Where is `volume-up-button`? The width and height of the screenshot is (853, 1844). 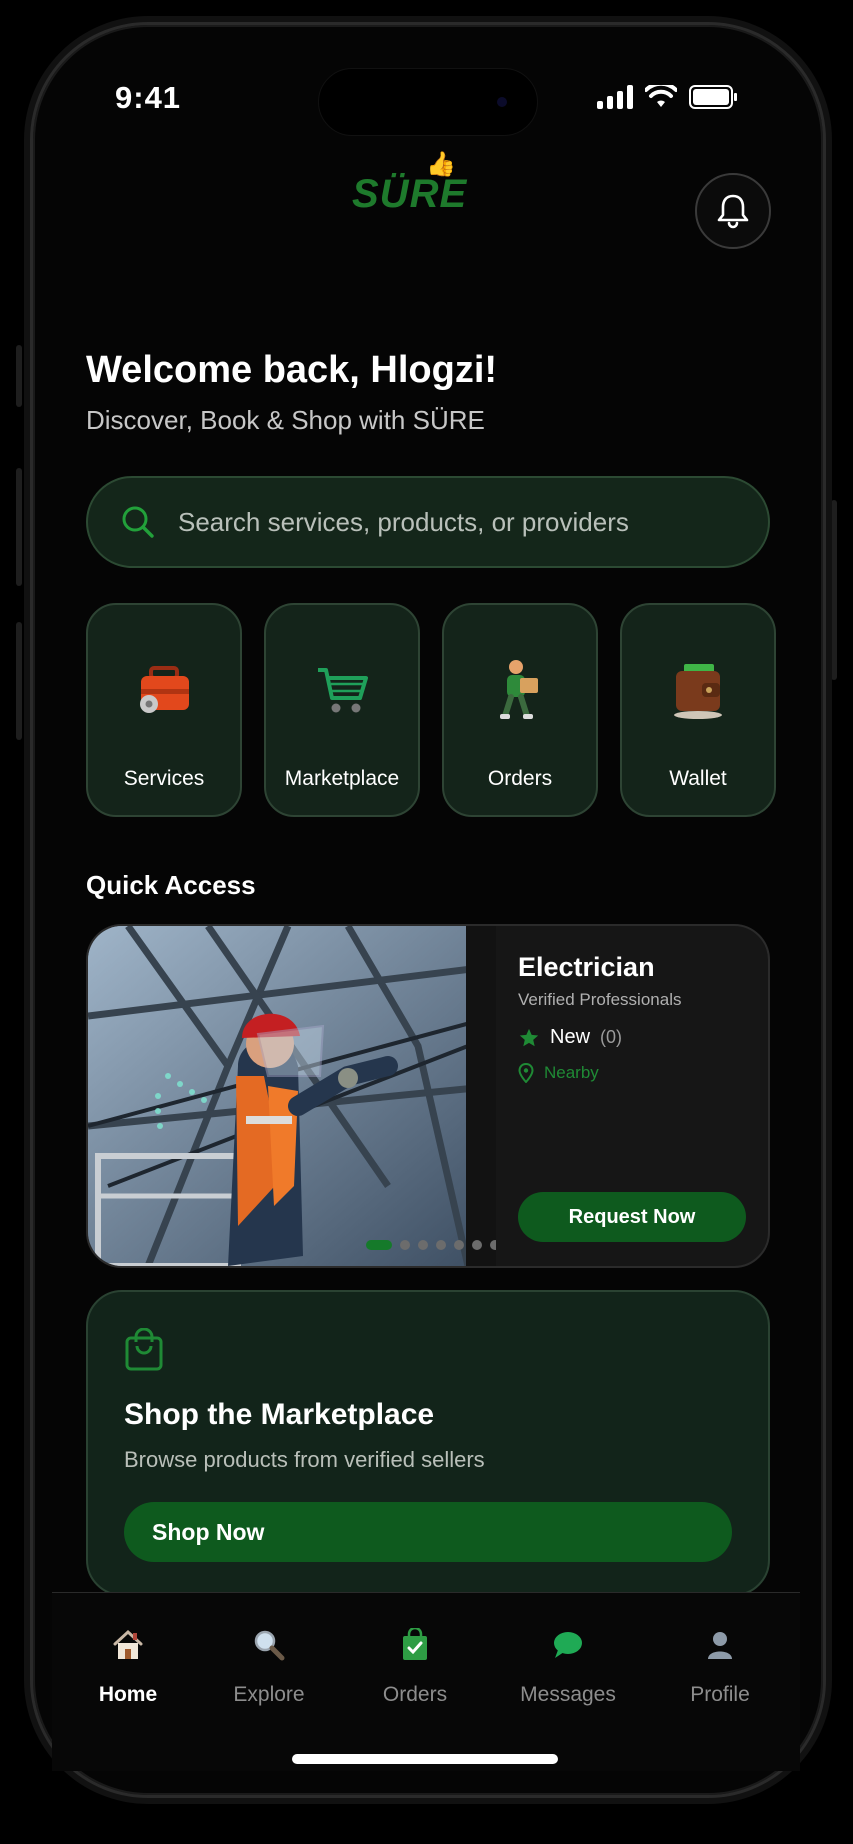
volume-up-button is located at coordinates (19, 527).